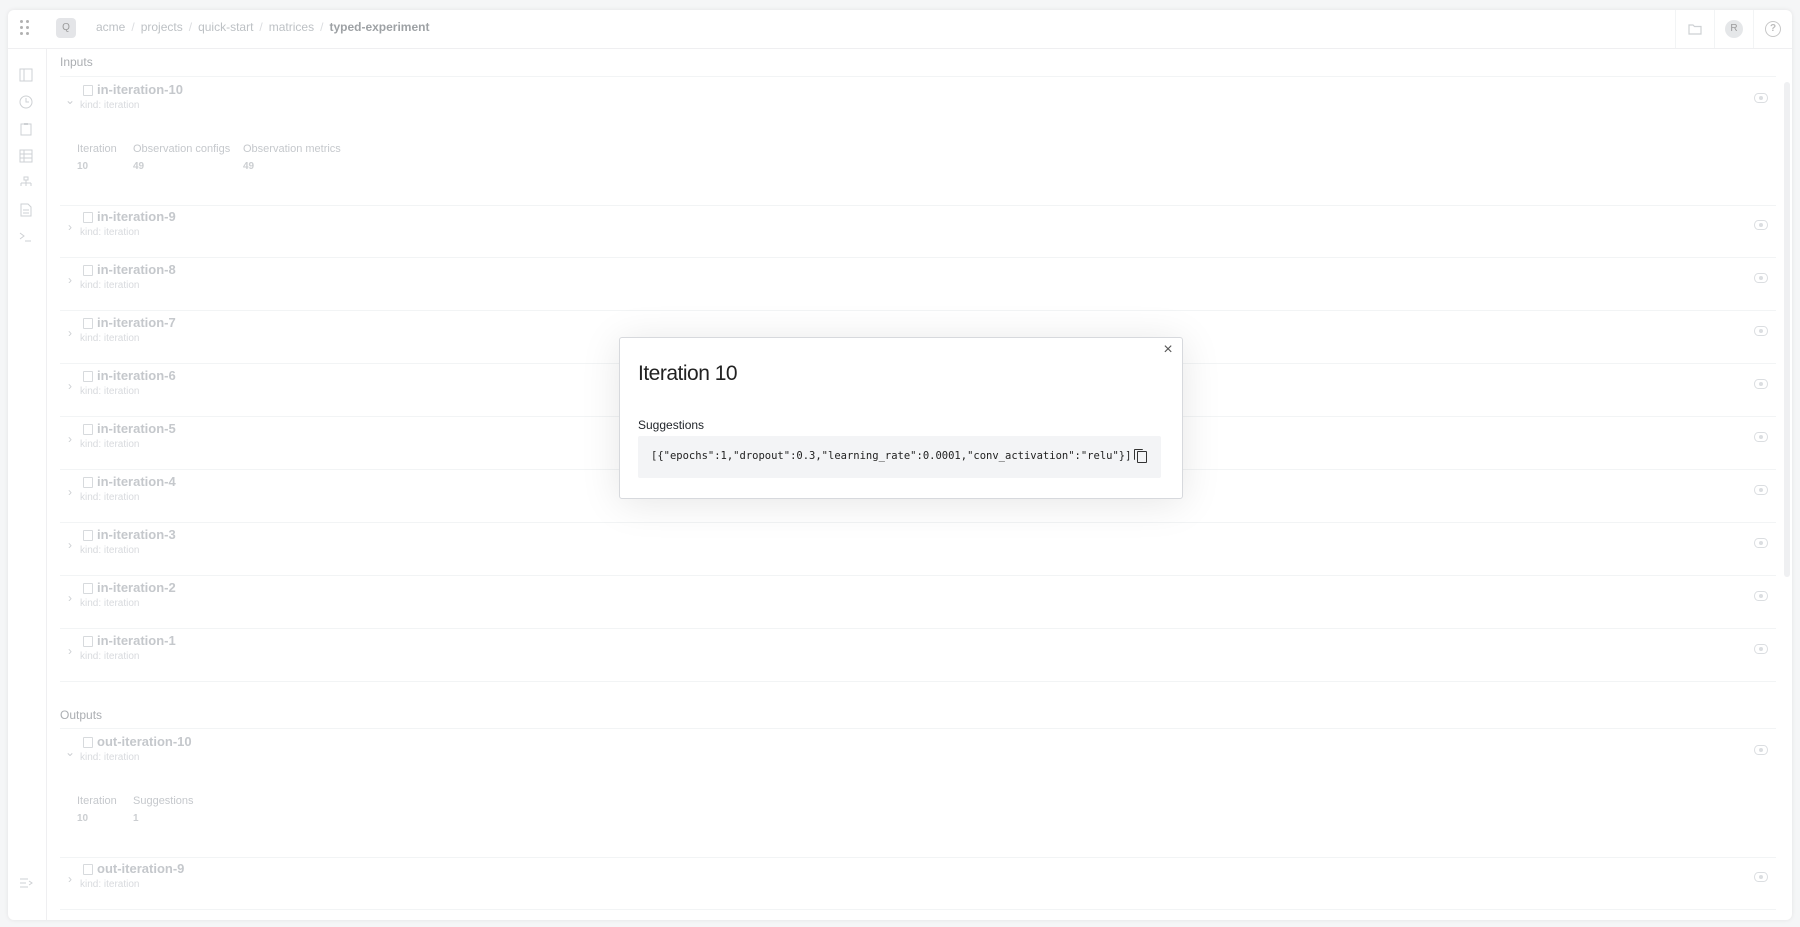 Image resolution: width=1800 pixels, height=927 pixels. What do you see at coordinates (671, 425) in the screenshot?
I see `suggestions-label: Suggestions` at bounding box center [671, 425].